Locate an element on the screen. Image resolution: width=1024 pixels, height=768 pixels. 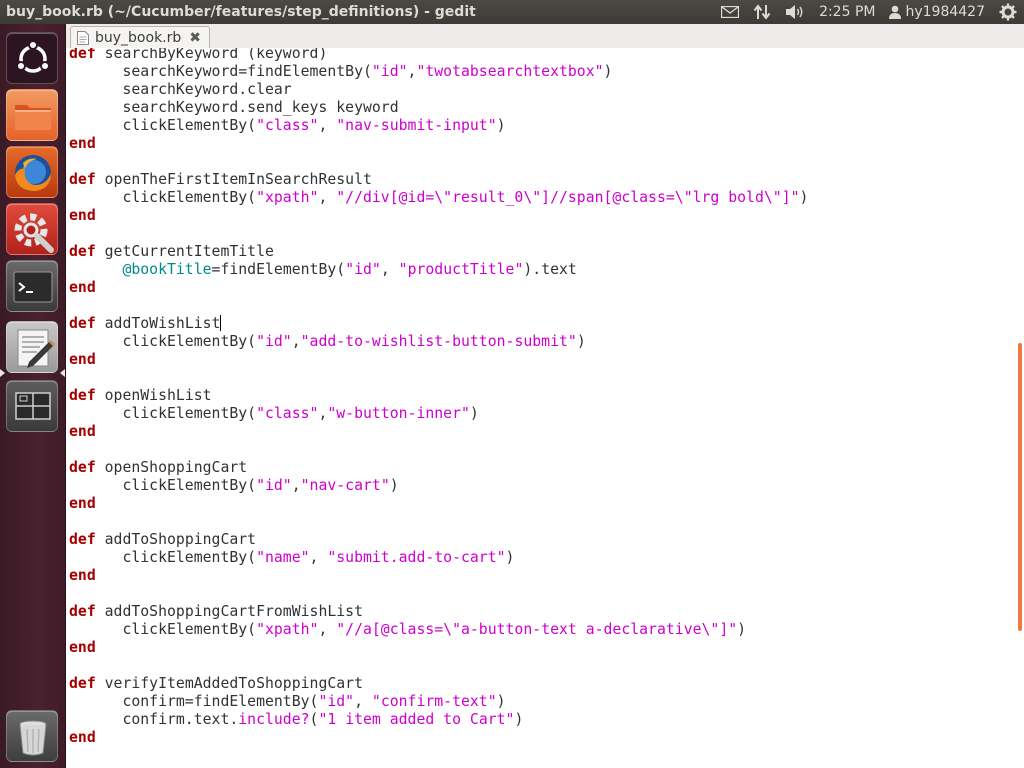
terminal-icon is located at coordinates (33, 287).